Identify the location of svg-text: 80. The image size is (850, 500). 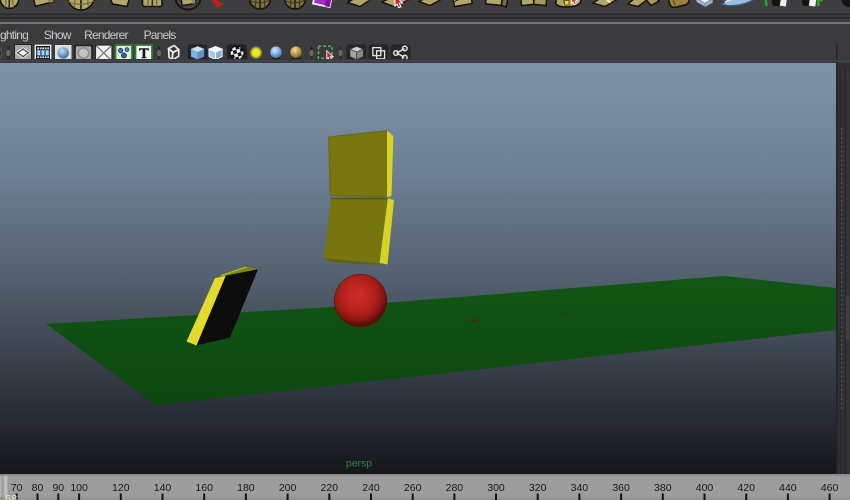
(38, 488).